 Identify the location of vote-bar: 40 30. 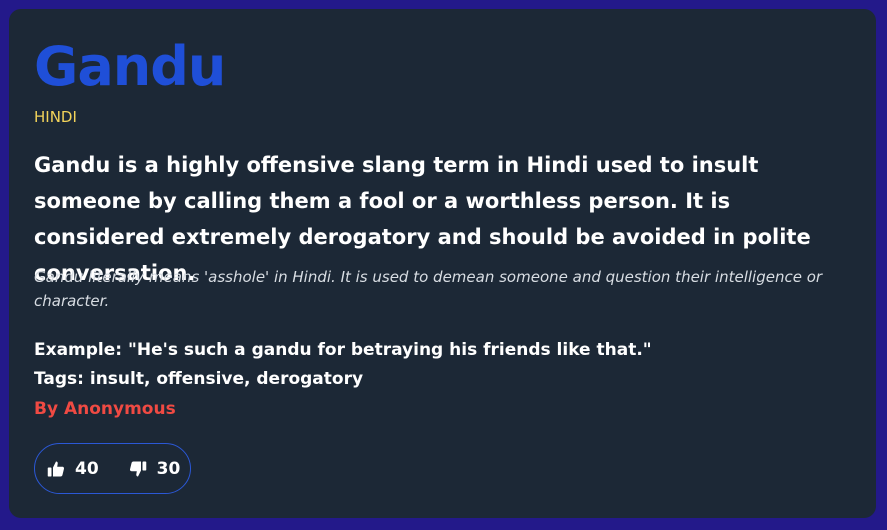
(112, 468).